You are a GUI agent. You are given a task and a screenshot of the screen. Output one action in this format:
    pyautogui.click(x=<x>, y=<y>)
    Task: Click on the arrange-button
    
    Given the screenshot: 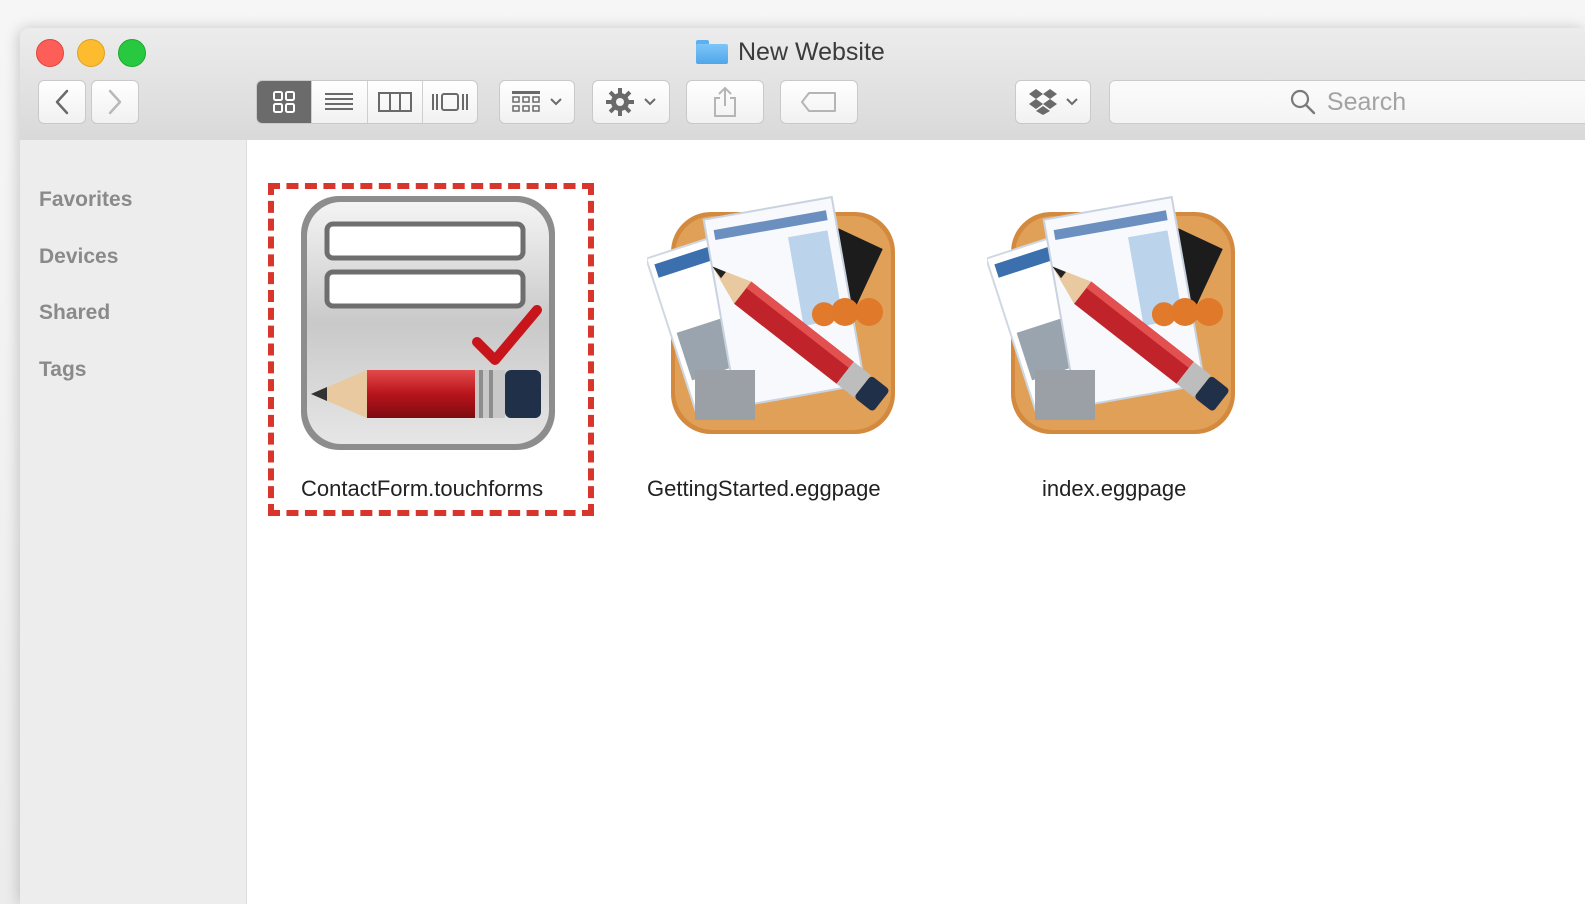 What is the action you would take?
    pyautogui.click(x=537, y=102)
    